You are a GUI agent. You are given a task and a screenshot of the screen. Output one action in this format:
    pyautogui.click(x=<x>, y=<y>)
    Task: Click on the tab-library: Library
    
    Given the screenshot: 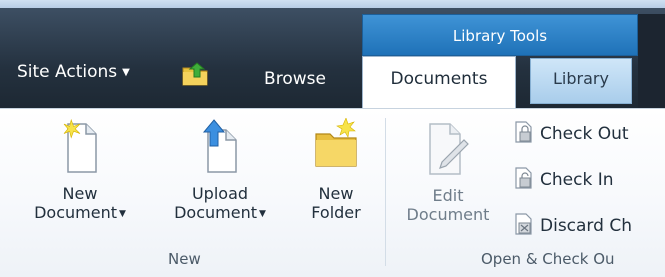 What is the action you would take?
    pyautogui.click(x=581, y=81)
    